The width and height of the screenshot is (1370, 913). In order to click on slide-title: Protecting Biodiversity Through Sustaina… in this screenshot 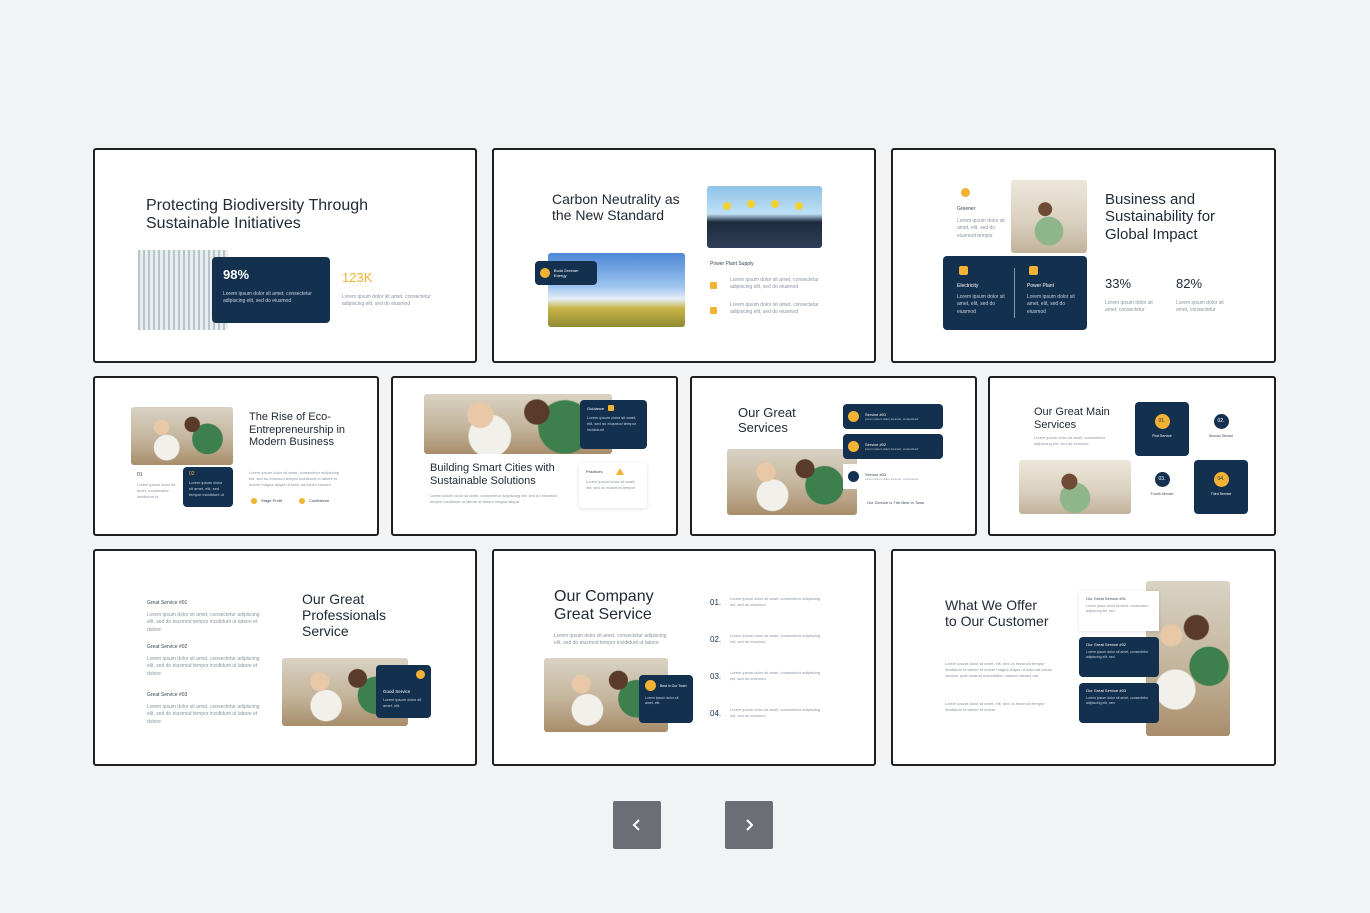, I will do `click(257, 215)`.